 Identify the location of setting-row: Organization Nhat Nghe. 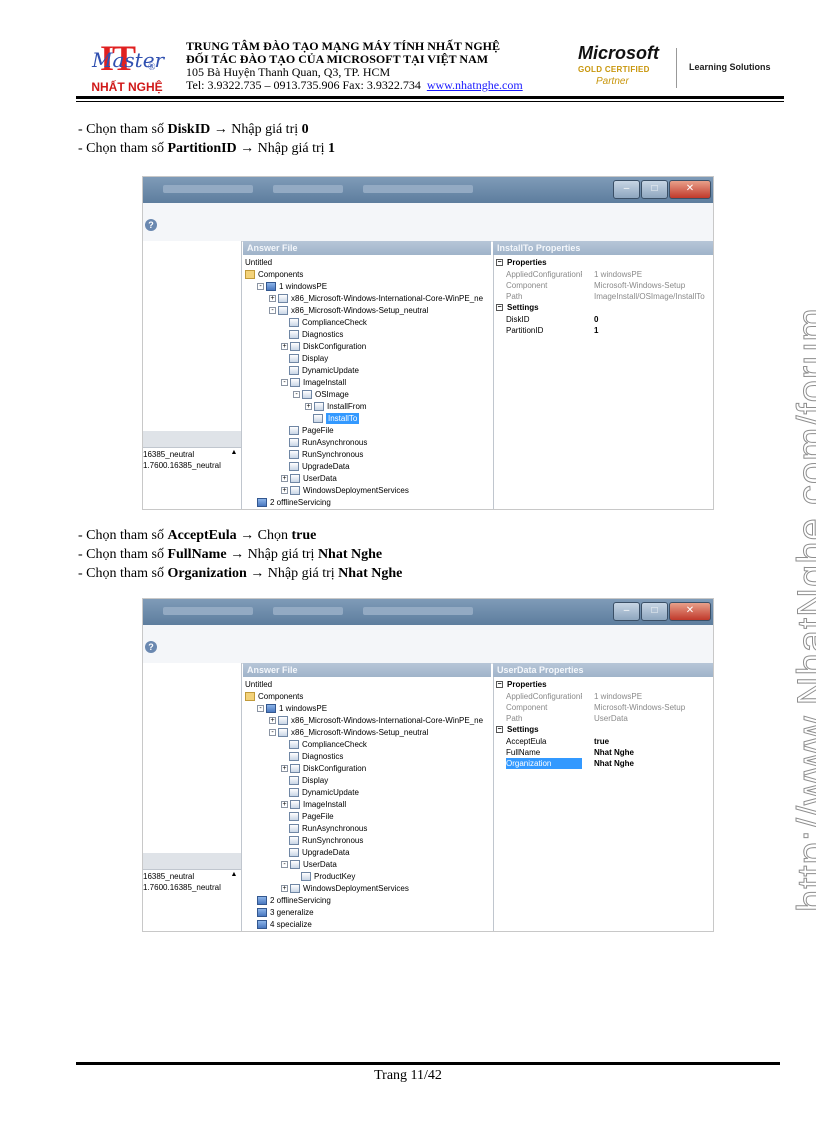
(609, 763).